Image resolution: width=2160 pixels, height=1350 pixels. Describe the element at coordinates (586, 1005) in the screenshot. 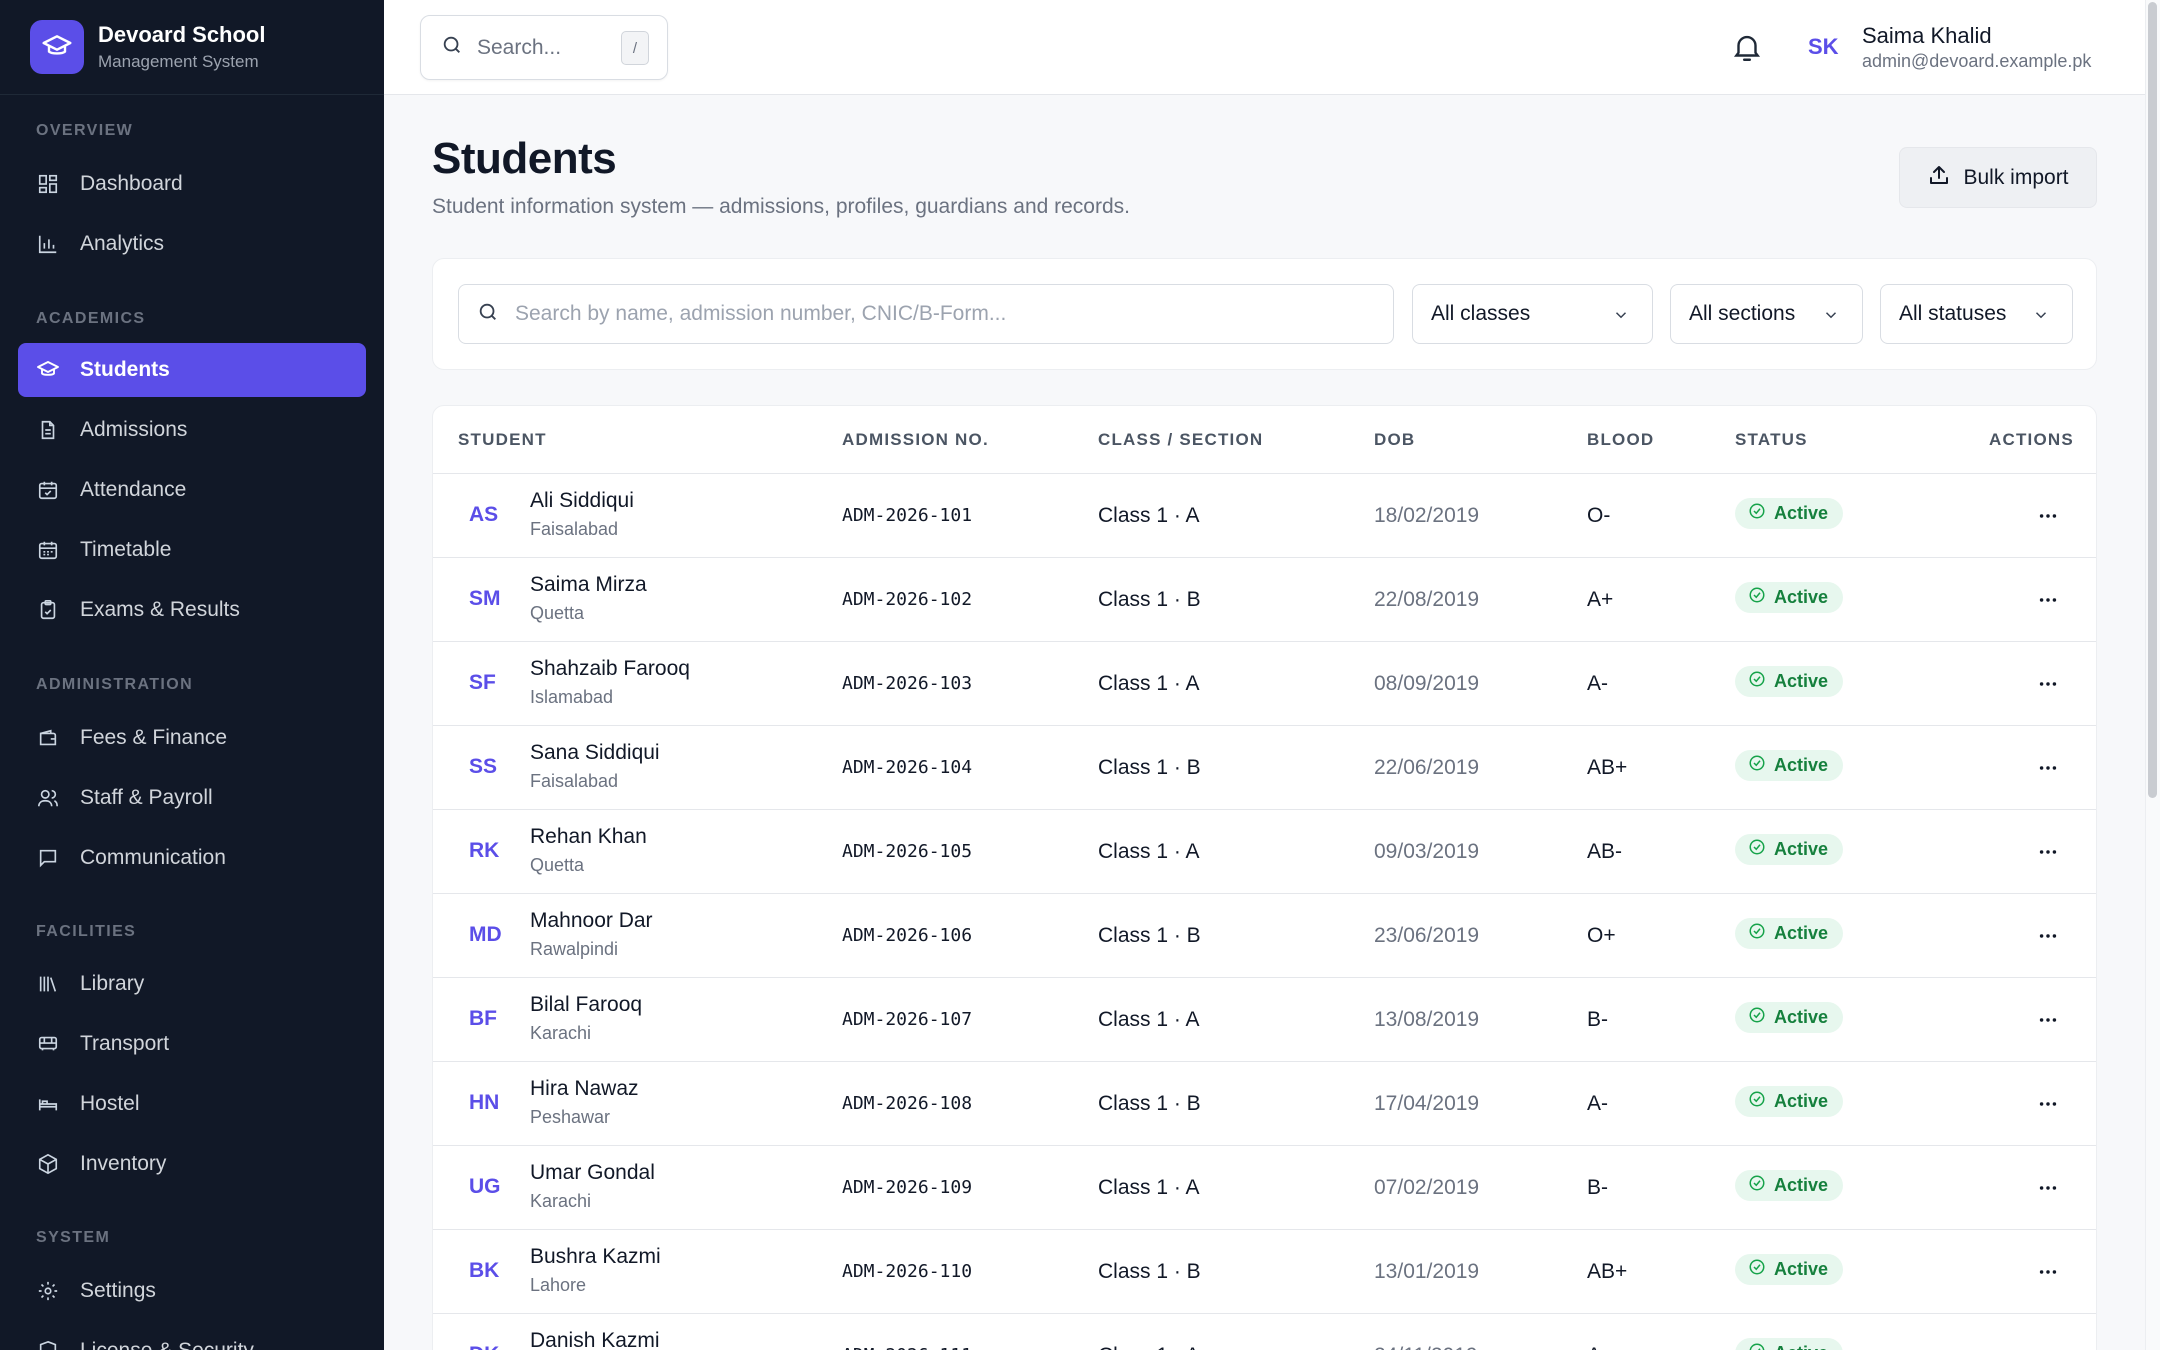

I see `student-name: Bilal Farooq` at that location.